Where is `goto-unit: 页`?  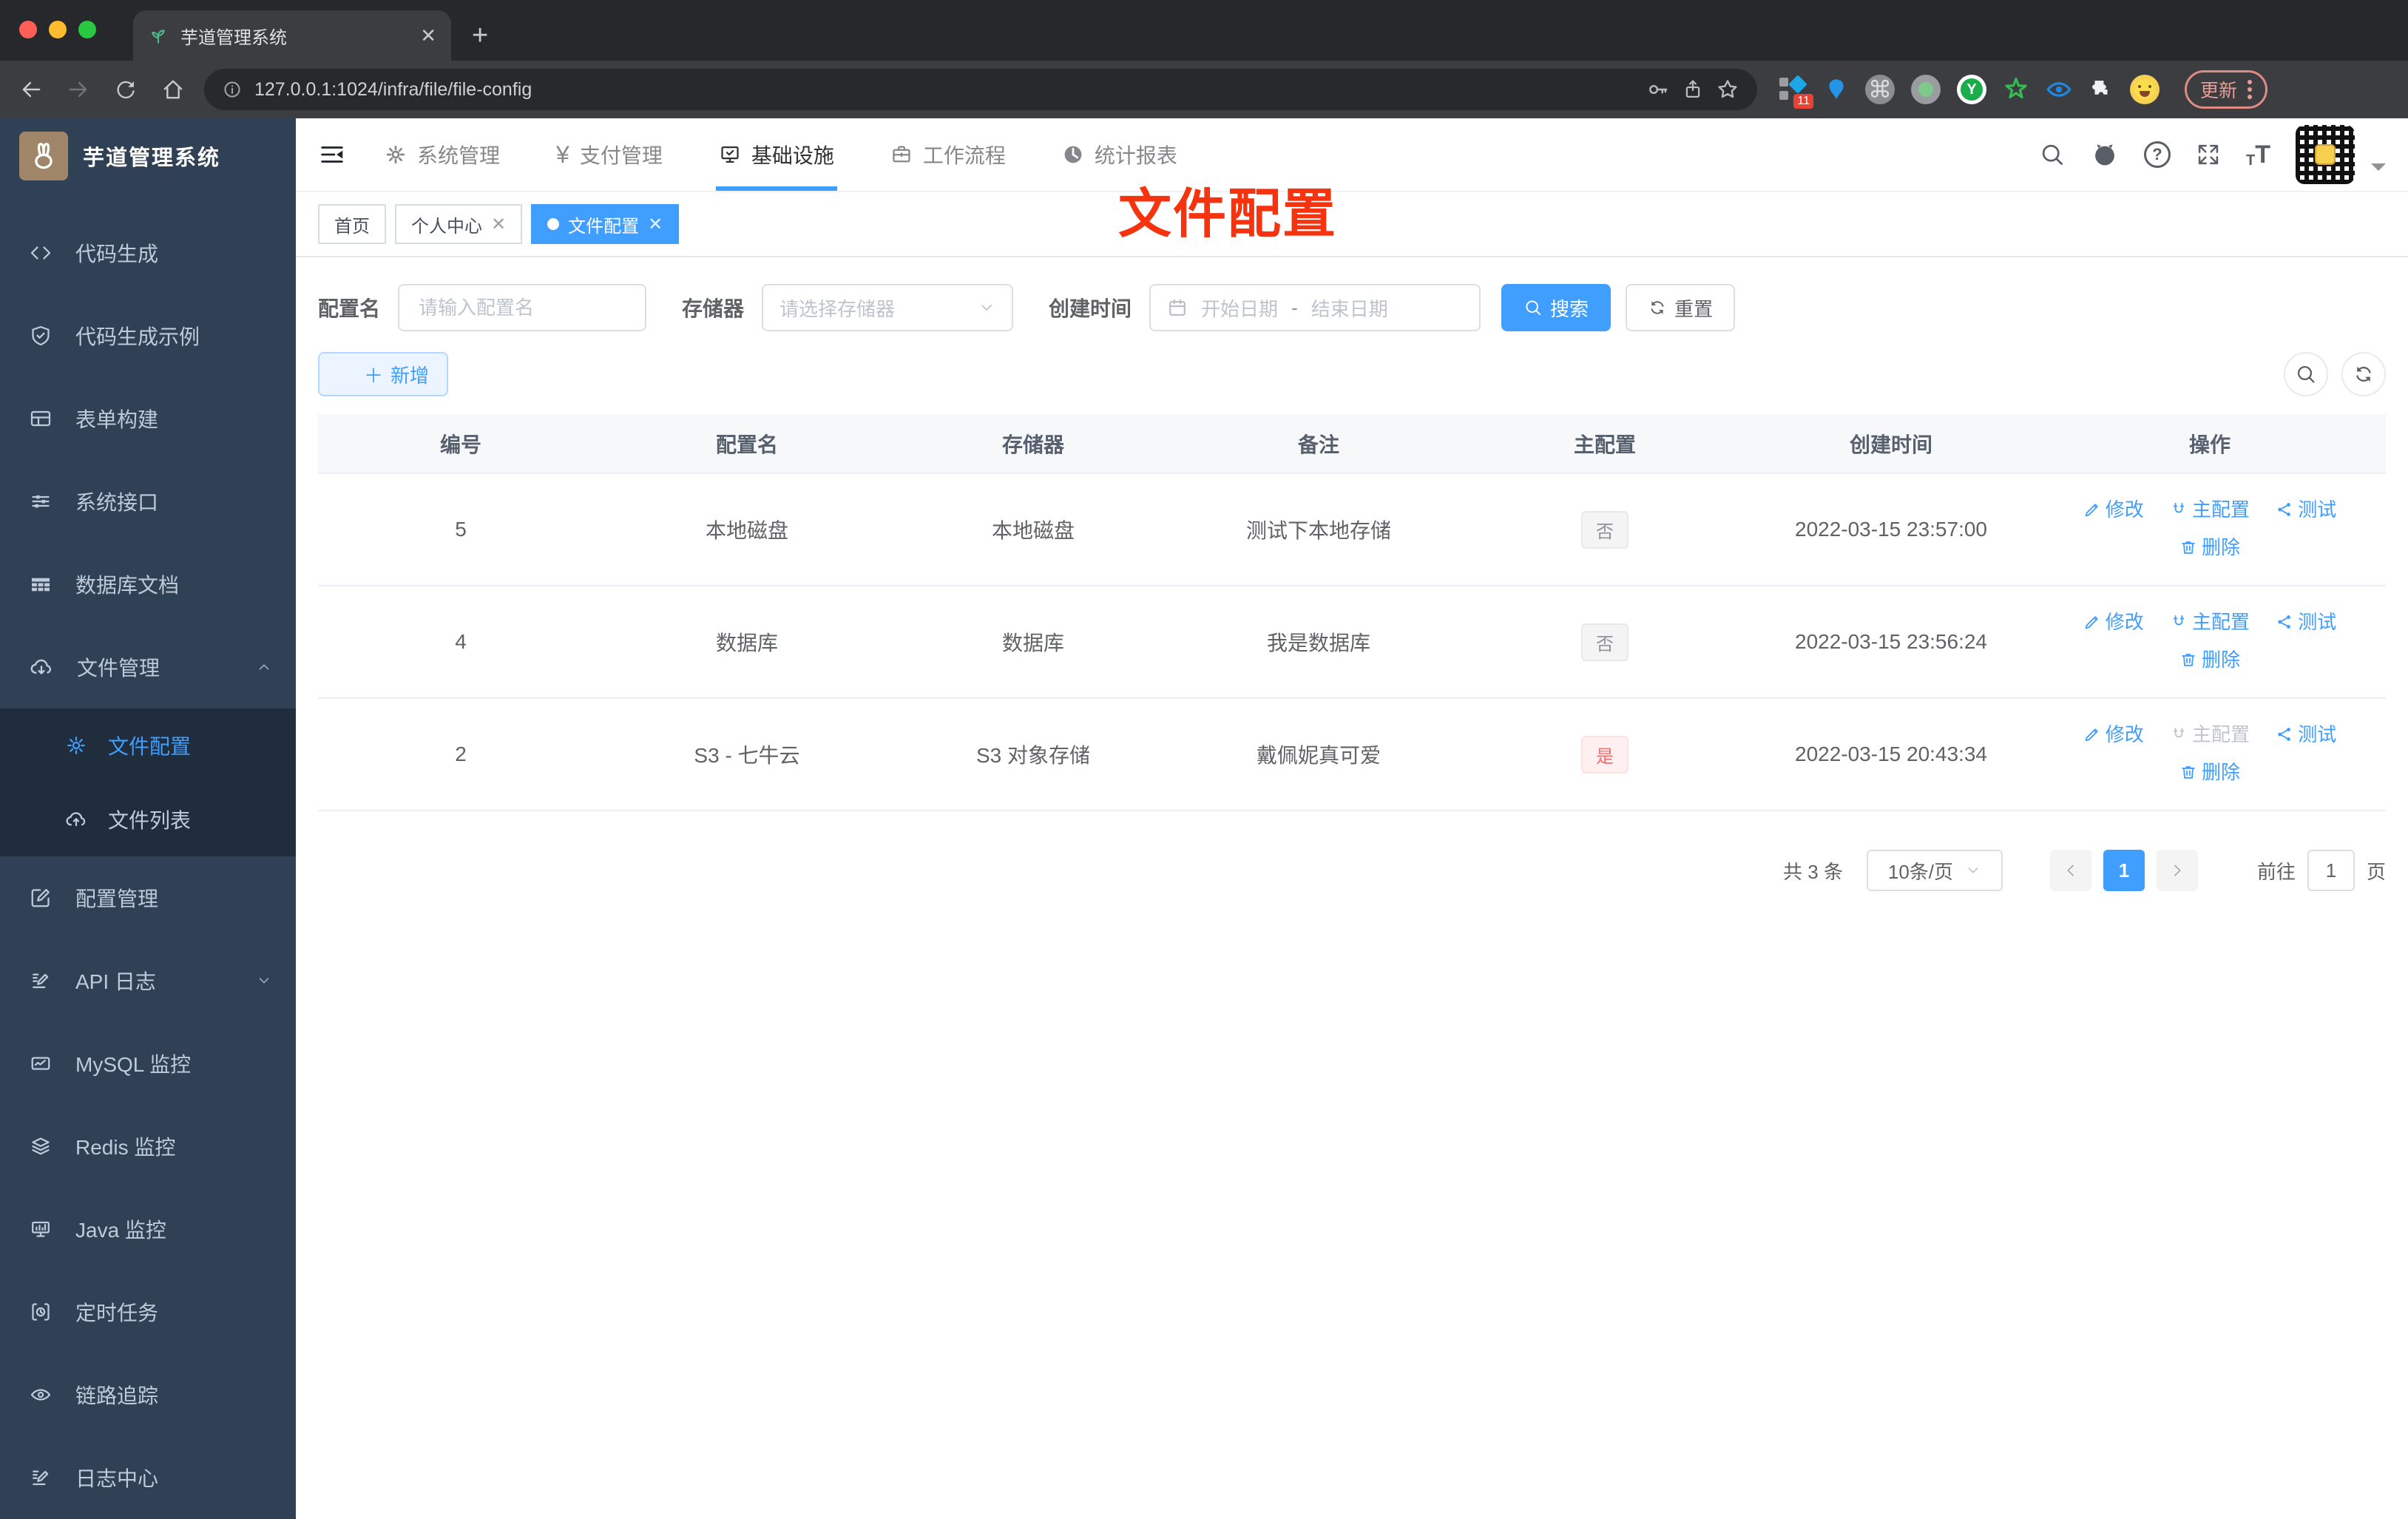 goto-unit: 页 is located at coordinates (2376, 871).